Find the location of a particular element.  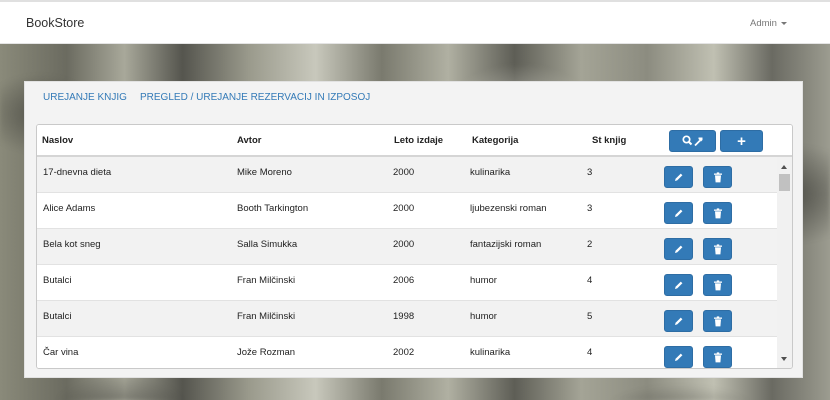

cell-leto: 2006 is located at coordinates (404, 280).